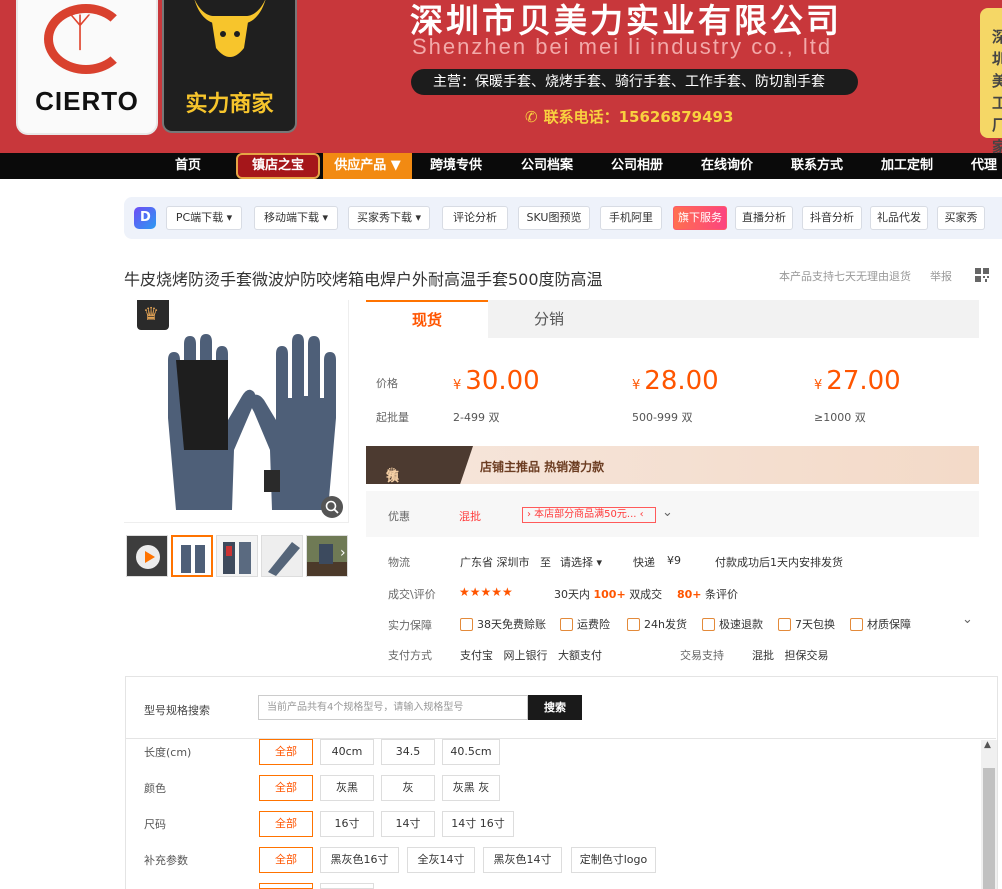 The height and width of the screenshot is (889, 1002). What do you see at coordinates (230, 28) in the screenshot?
I see `bull-icon` at bounding box center [230, 28].